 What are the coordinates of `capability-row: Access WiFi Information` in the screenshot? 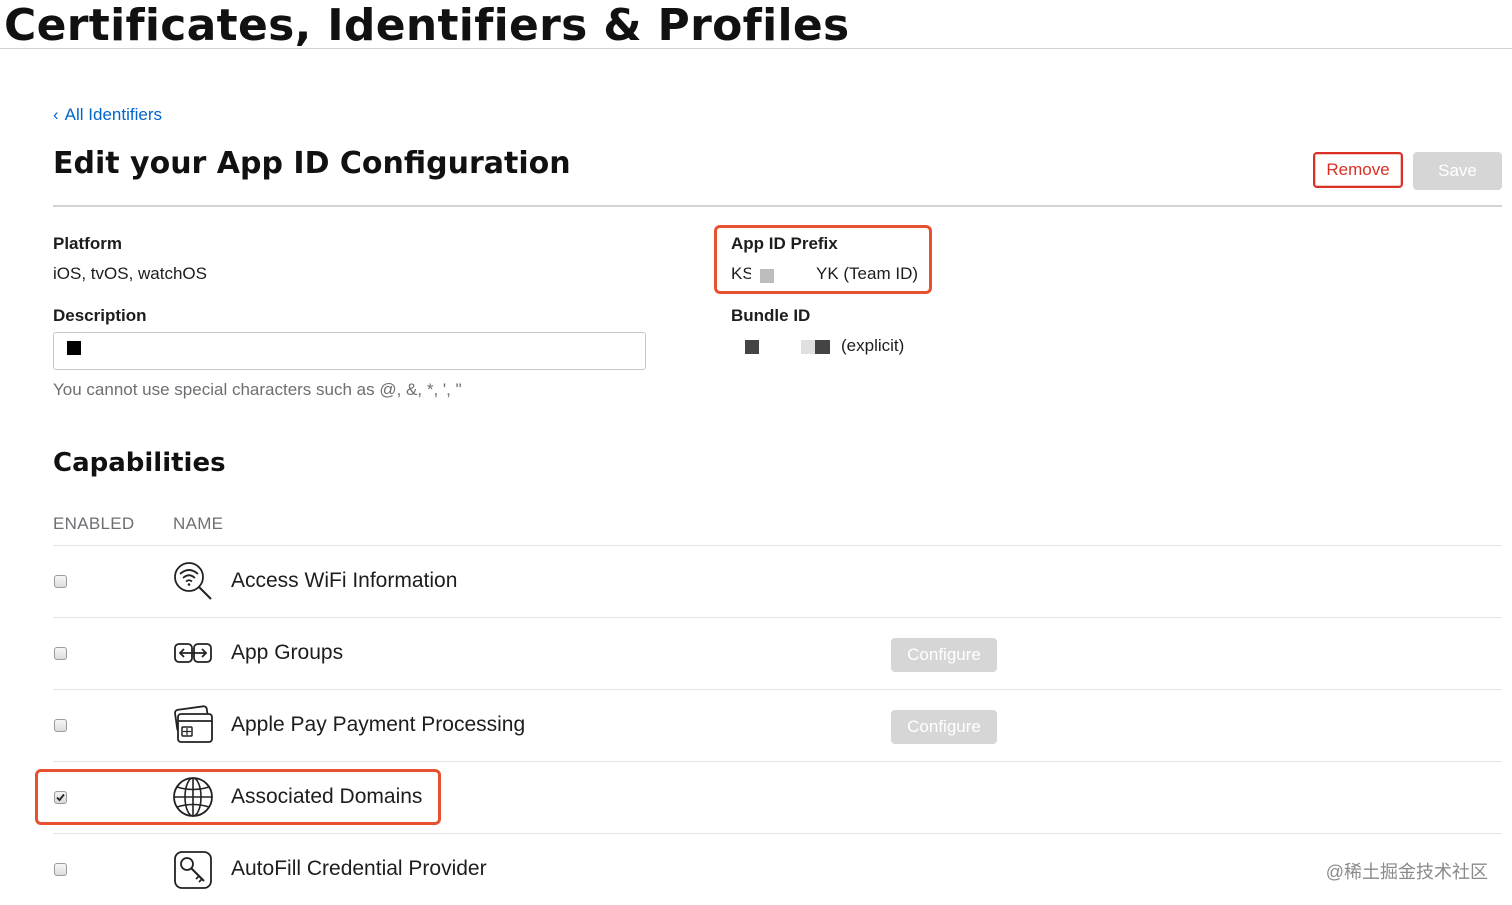 It's located at (756, 581).